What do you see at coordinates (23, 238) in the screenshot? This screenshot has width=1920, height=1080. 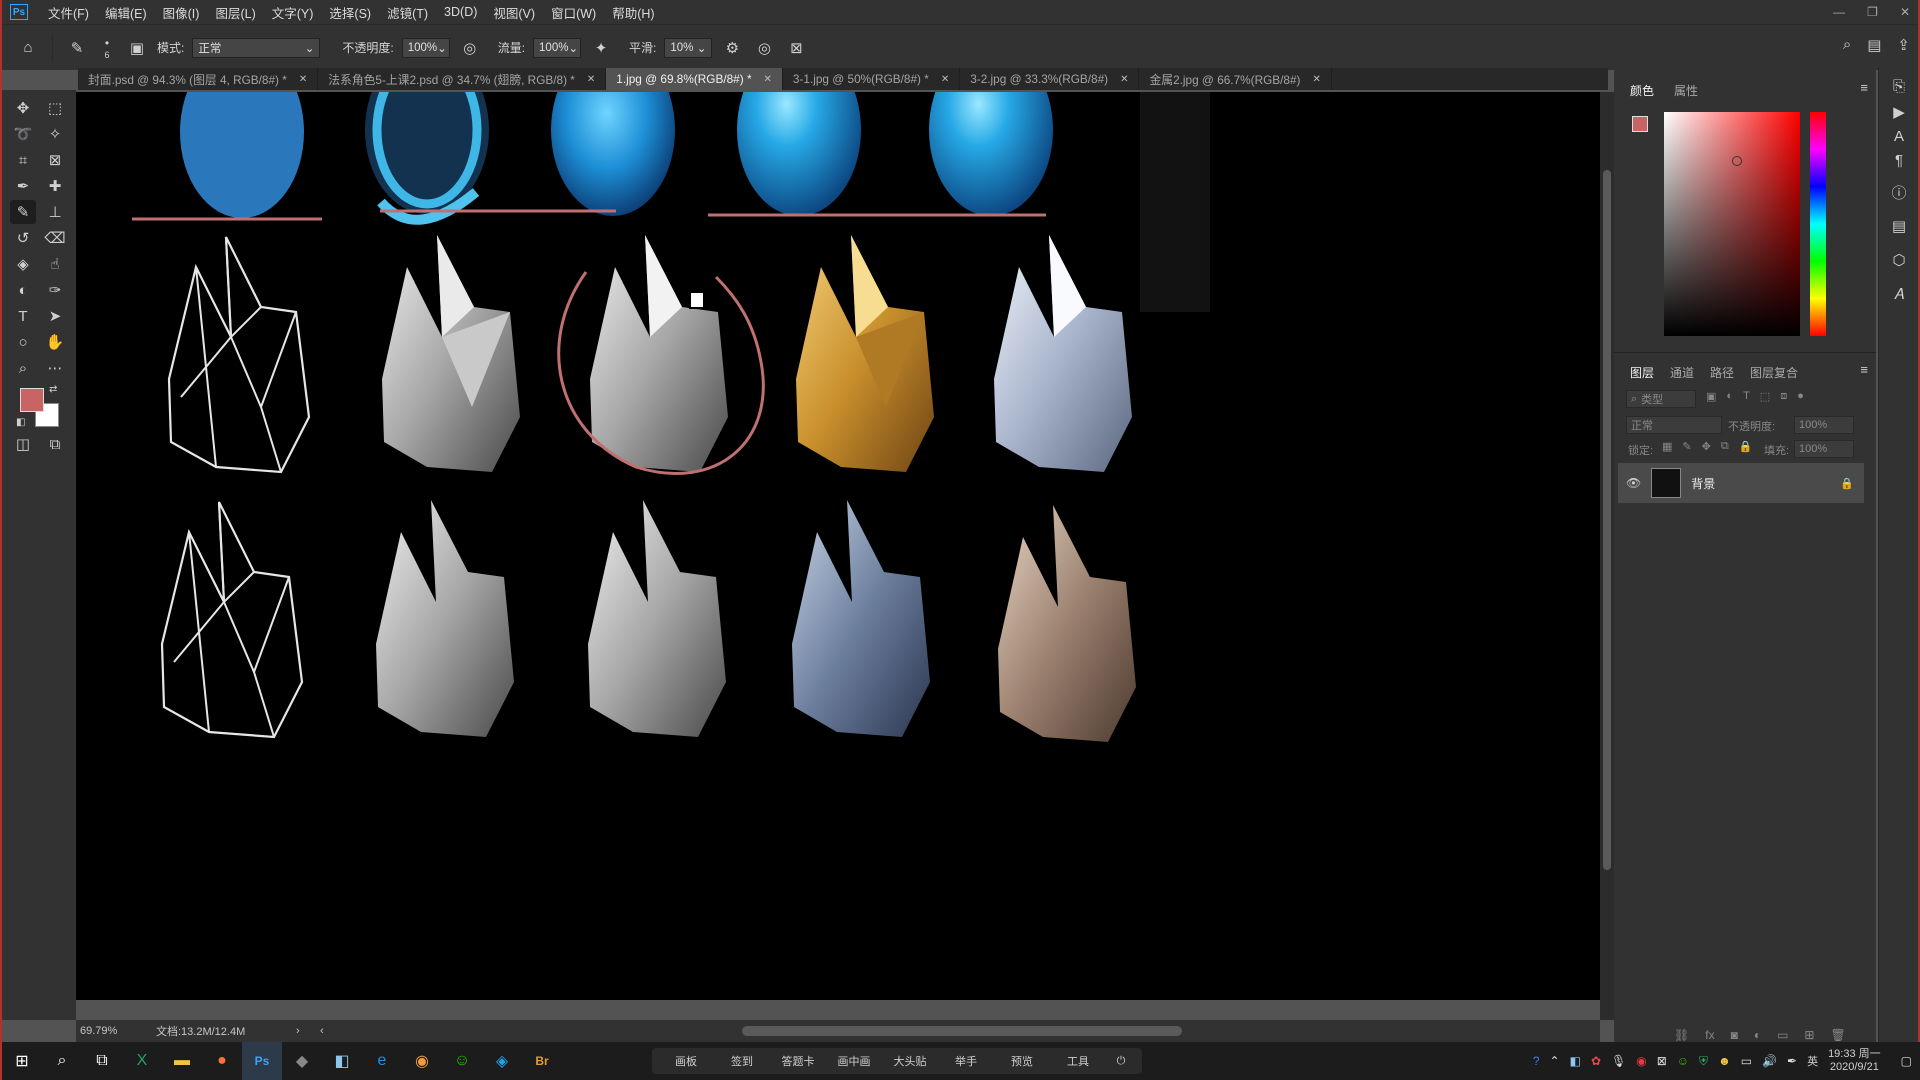 I see `history-brush-icon: ↺` at bounding box center [23, 238].